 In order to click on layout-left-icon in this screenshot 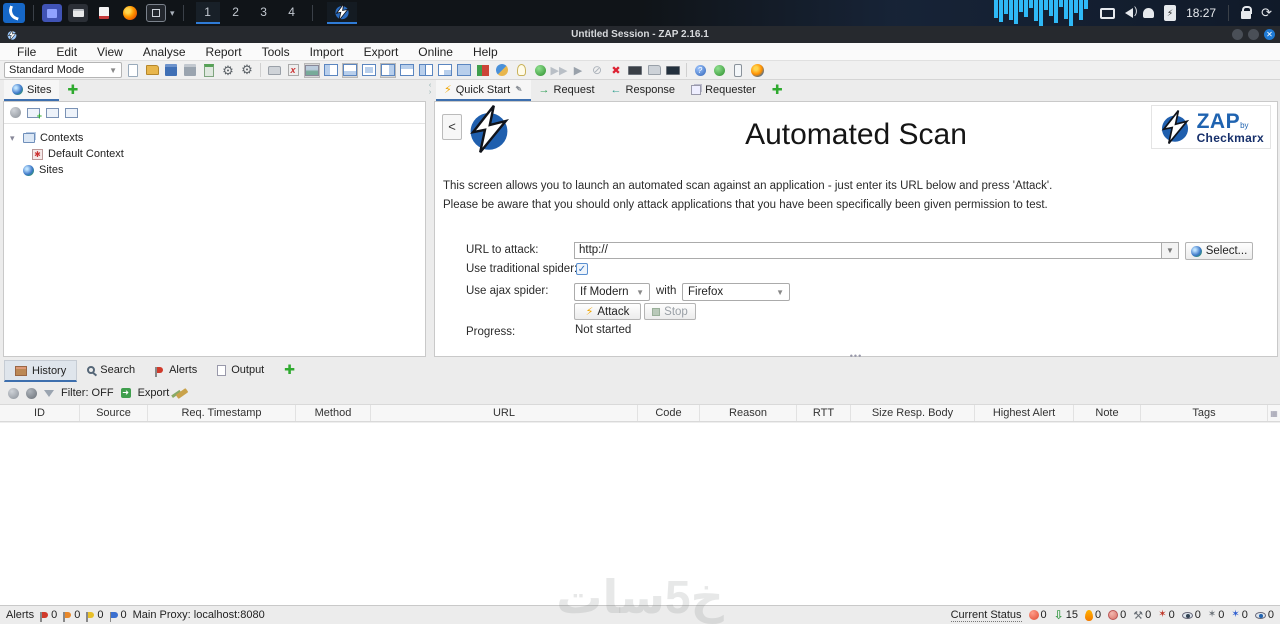, I will do `click(331, 70)`.